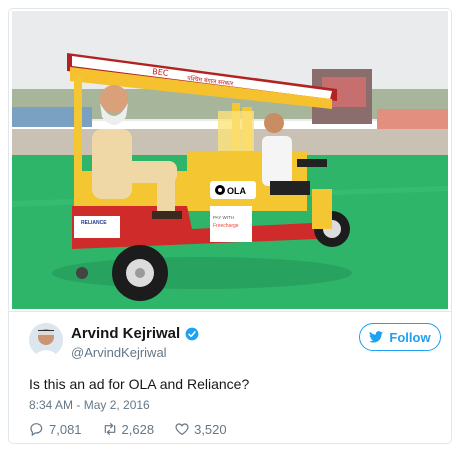 Image resolution: width=460 pixels, height=452 pixels. Describe the element at coordinates (36, 430) in the screenshot. I see `reply-icon` at that location.